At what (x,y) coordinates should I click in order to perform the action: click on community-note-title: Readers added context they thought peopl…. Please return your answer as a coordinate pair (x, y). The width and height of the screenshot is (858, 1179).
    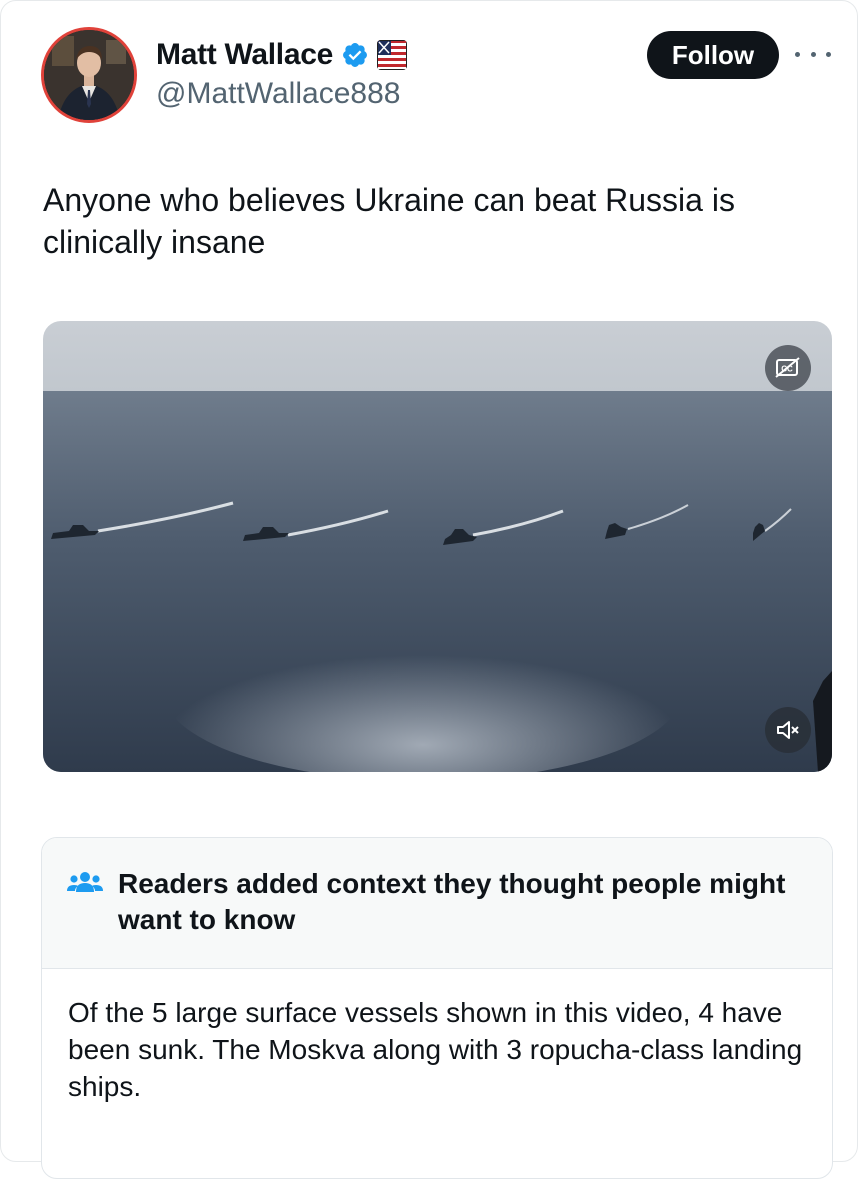
    Looking at the image, I should click on (452, 901).